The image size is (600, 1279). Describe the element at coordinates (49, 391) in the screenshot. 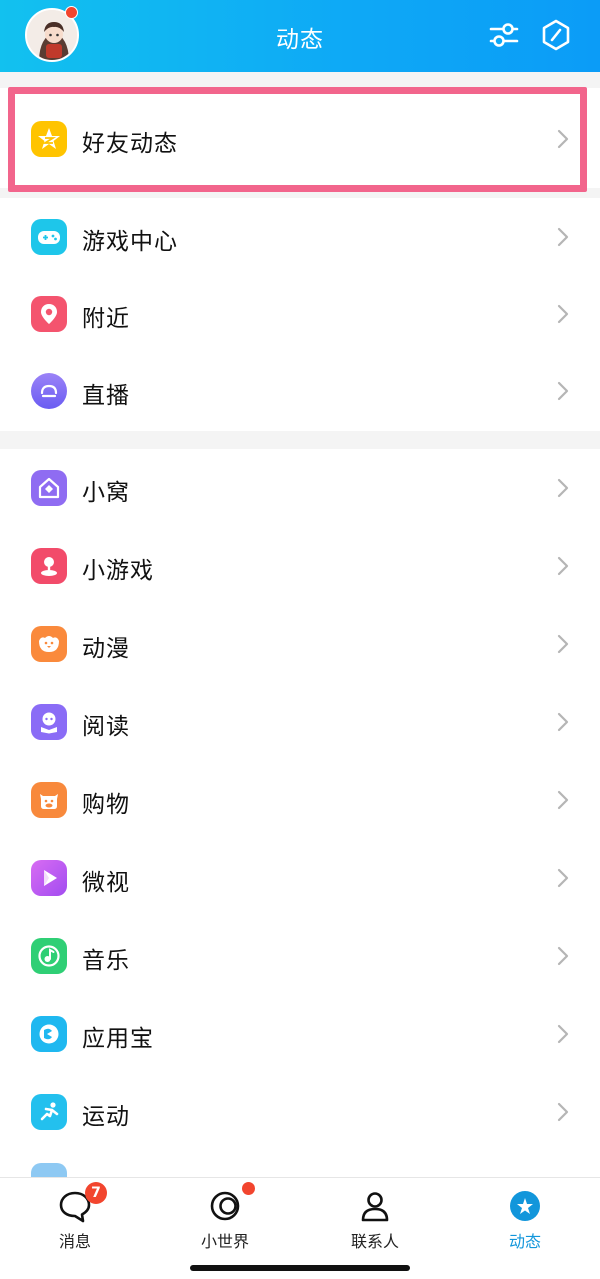

I see `live-icon` at that location.